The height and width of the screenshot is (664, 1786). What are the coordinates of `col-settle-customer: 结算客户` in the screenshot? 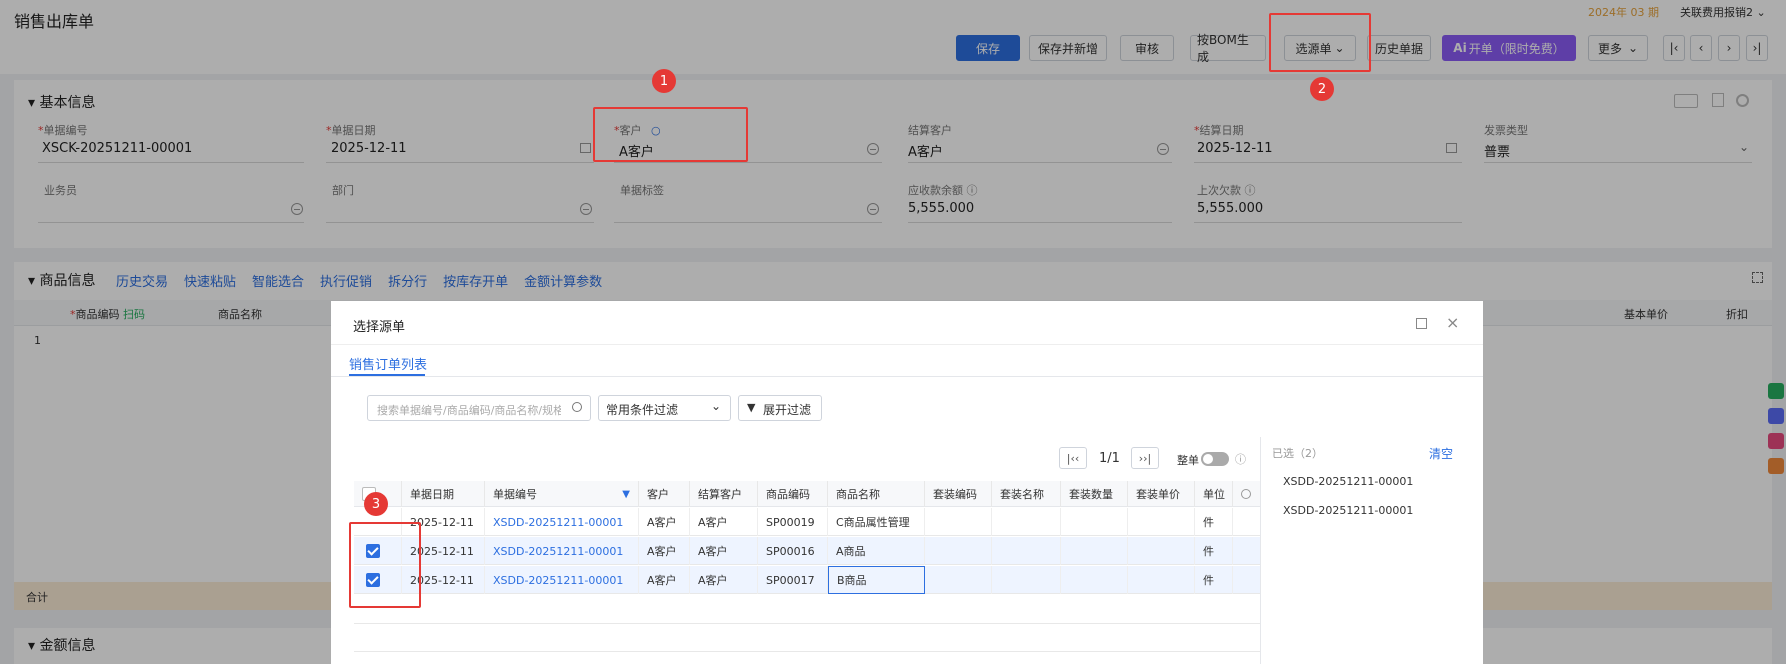 It's located at (724, 494).